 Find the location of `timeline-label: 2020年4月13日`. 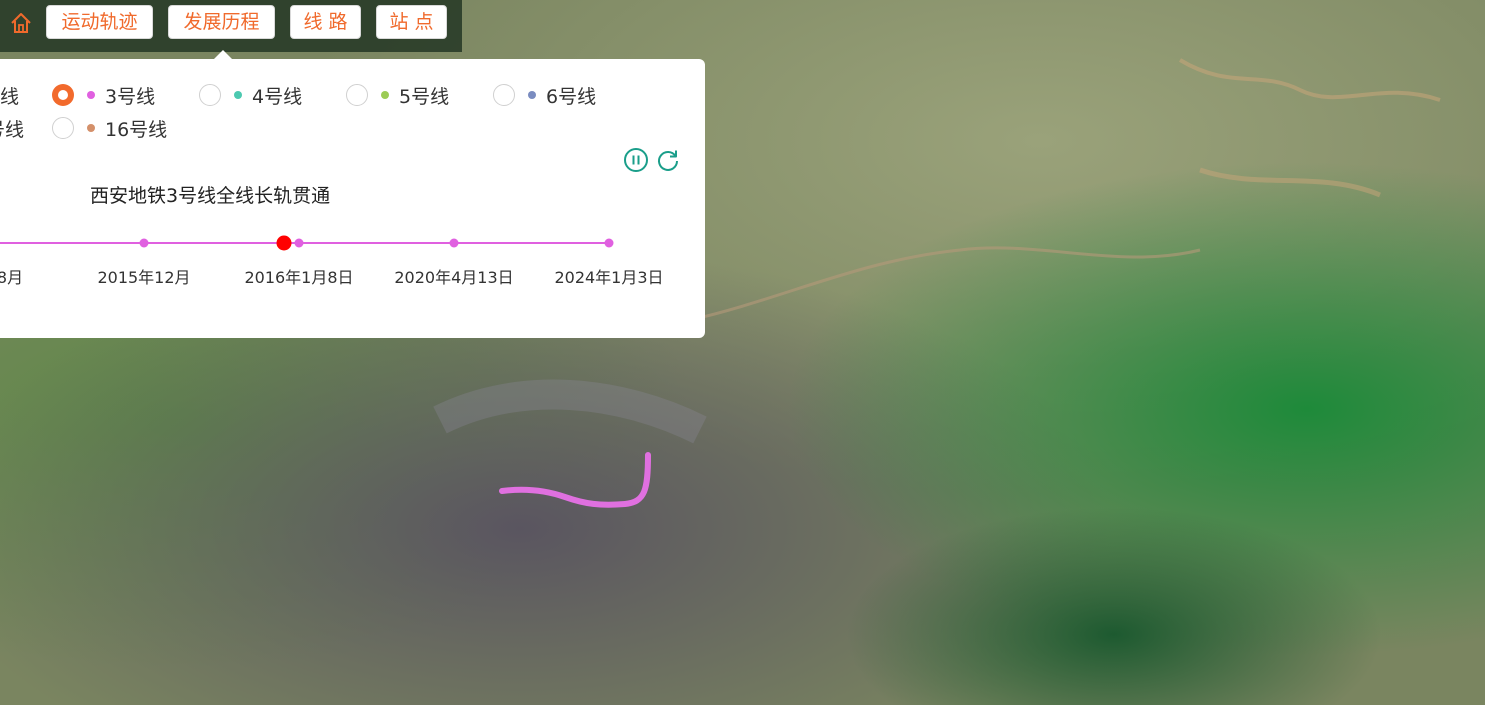

timeline-label: 2020年4月13日 is located at coordinates (453, 276).